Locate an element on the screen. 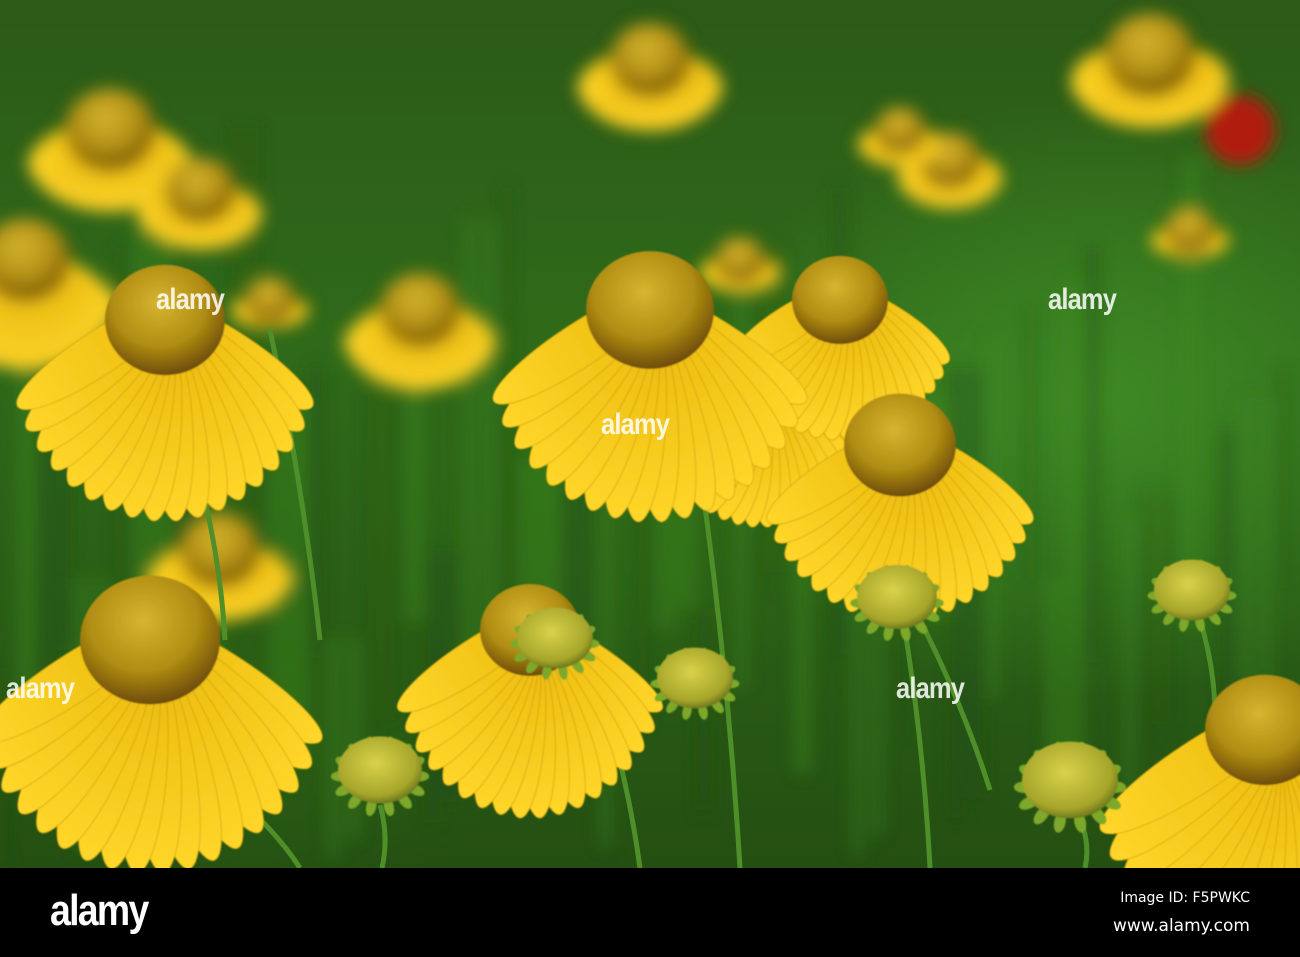 The width and height of the screenshot is (1300, 957). footer-bar: alamy Image ID: F5PWKC www.alamy.com is located at coordinates (650, 912).